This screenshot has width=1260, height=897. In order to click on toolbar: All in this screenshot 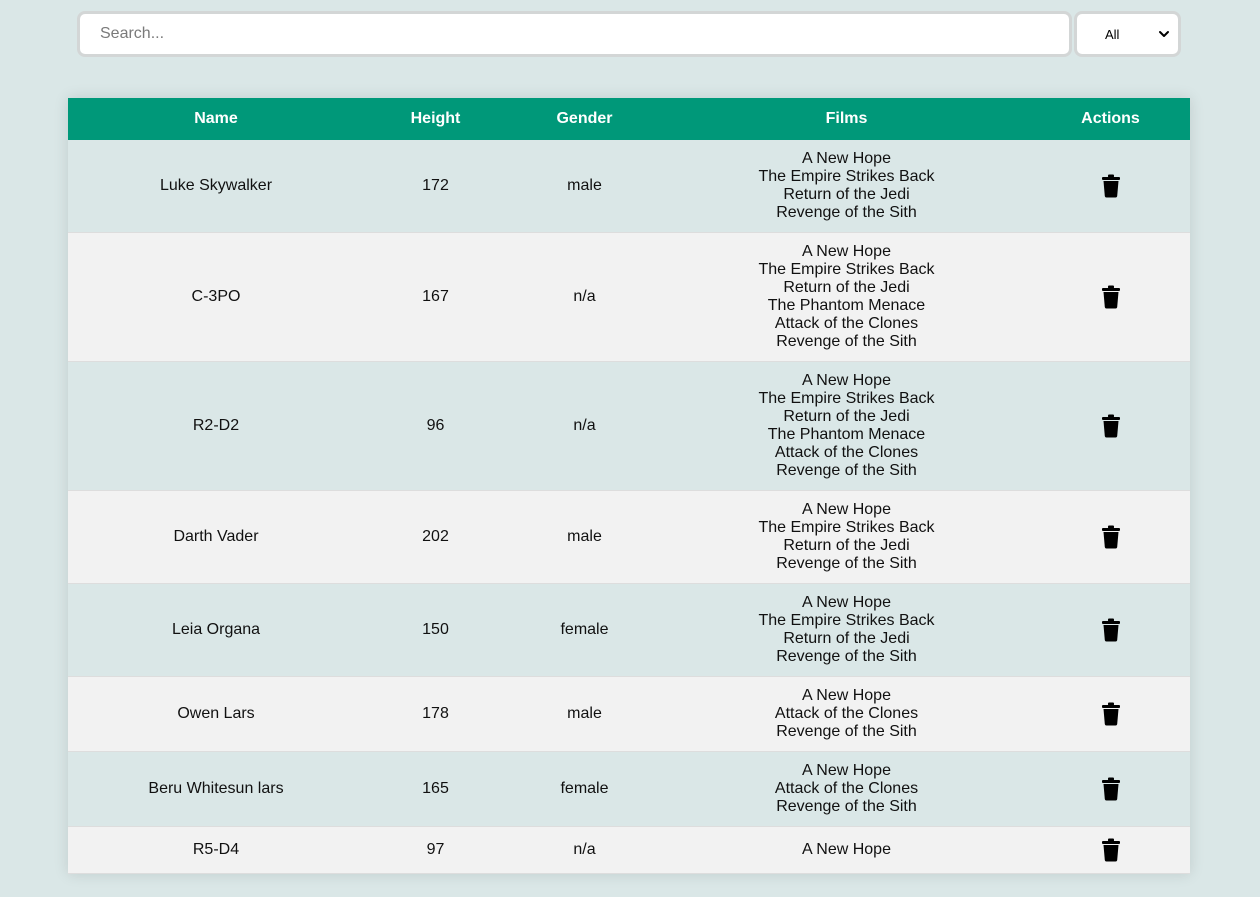, I will do `click(629, 34)`.